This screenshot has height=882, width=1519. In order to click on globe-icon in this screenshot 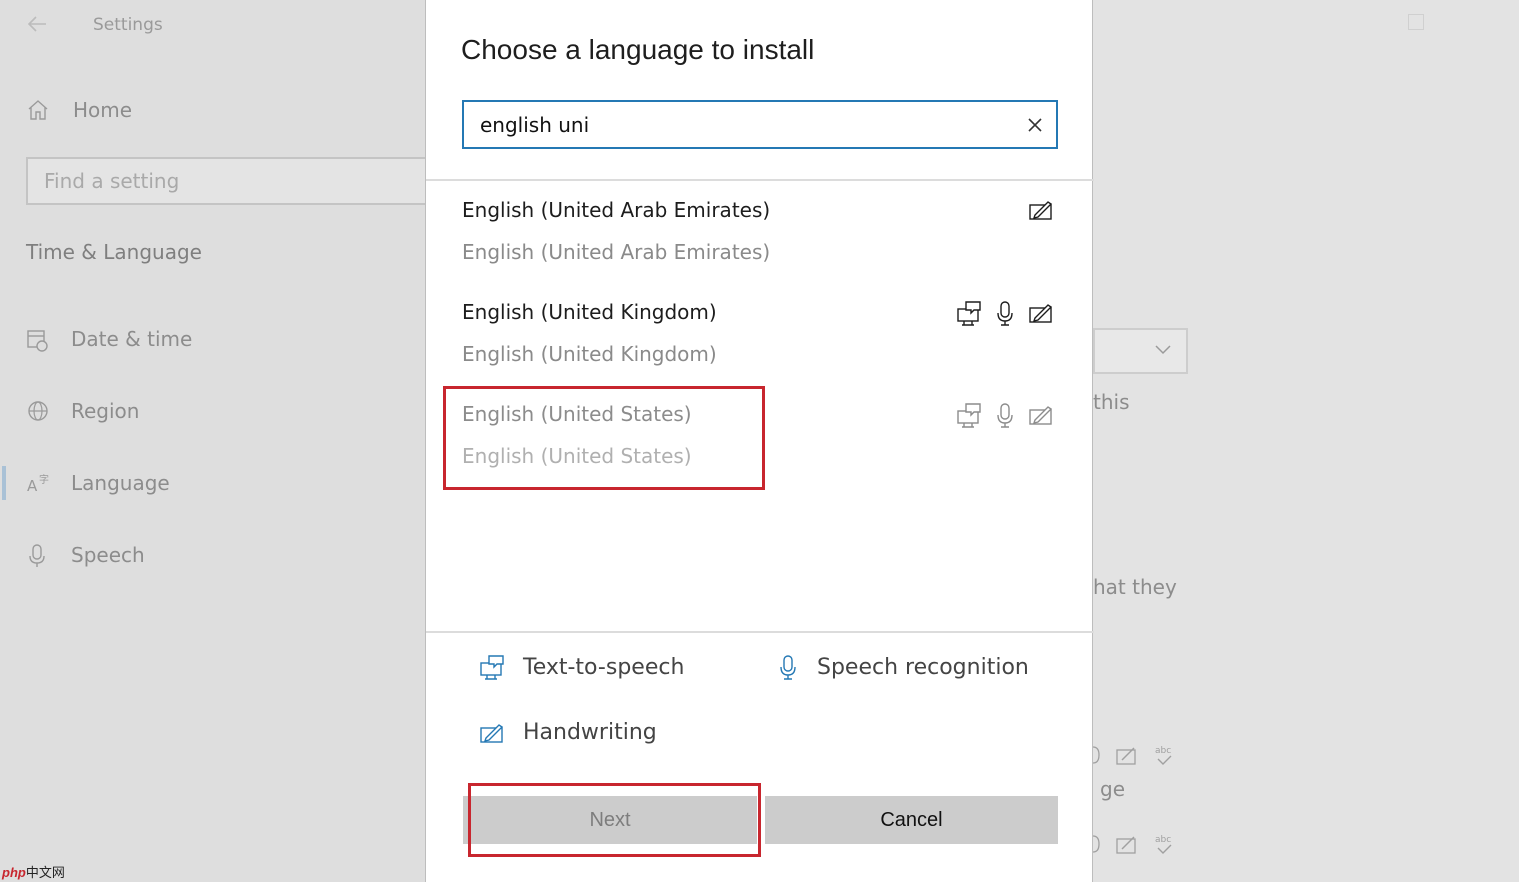, I will do `click(38, 411)`.